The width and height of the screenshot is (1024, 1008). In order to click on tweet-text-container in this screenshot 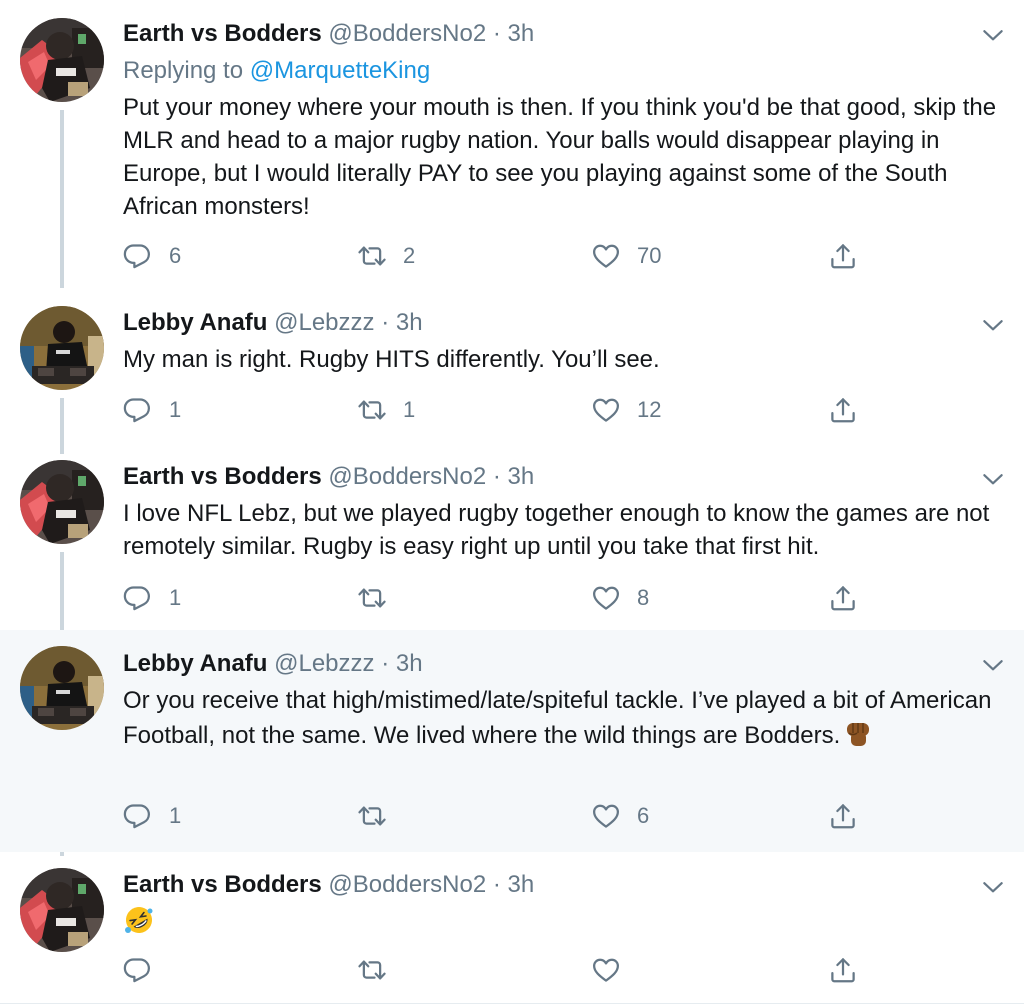, I will do `click(568, 921)`.